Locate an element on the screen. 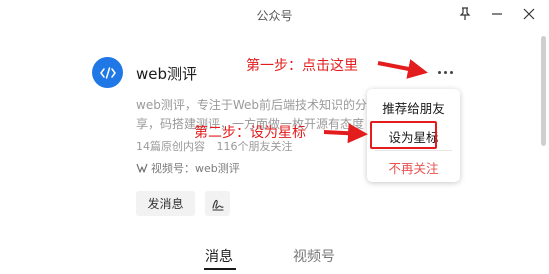 Image resolution: width=549 pixels, height=274 pixels. annotation-arrows is located at coordinates (375, 101).